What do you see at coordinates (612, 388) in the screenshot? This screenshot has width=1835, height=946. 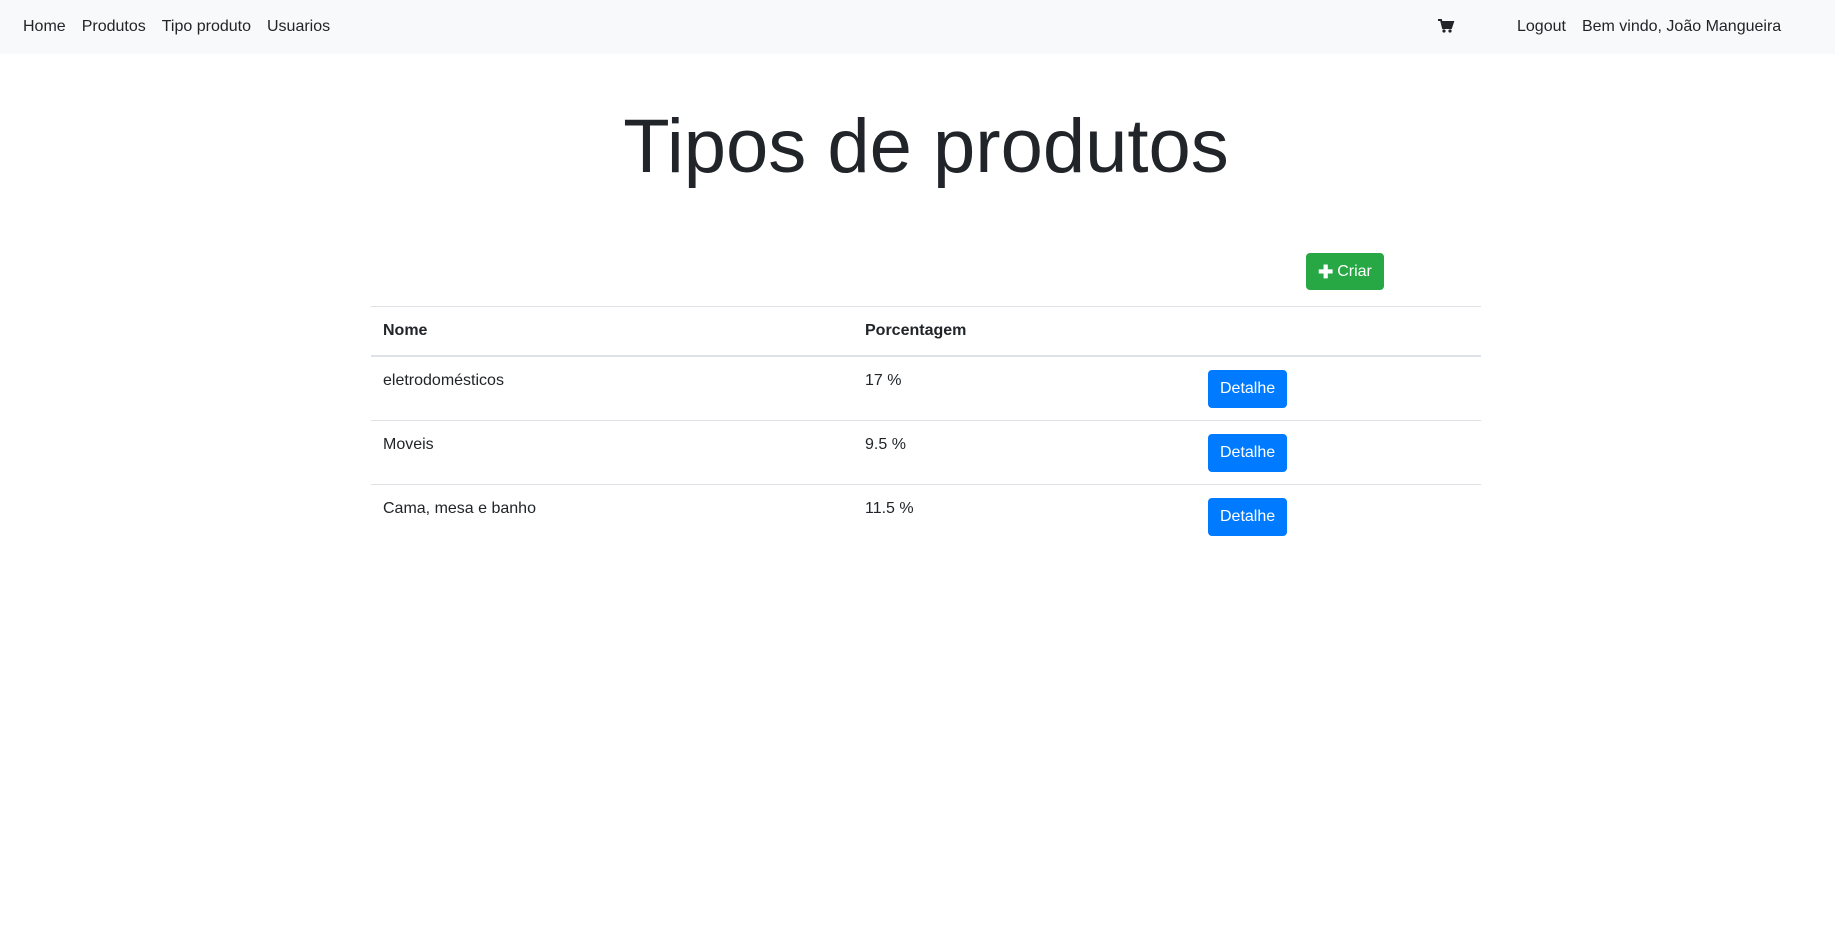 I see `cell-nome: eletrodomésticos` at bounding box center [612, 388].